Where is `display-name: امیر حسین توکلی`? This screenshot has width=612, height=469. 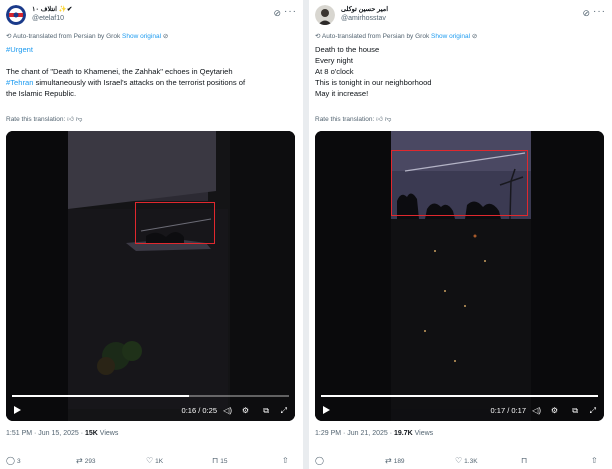
display-name: امیر حسین توکلی is located at coordinates (364, 9).